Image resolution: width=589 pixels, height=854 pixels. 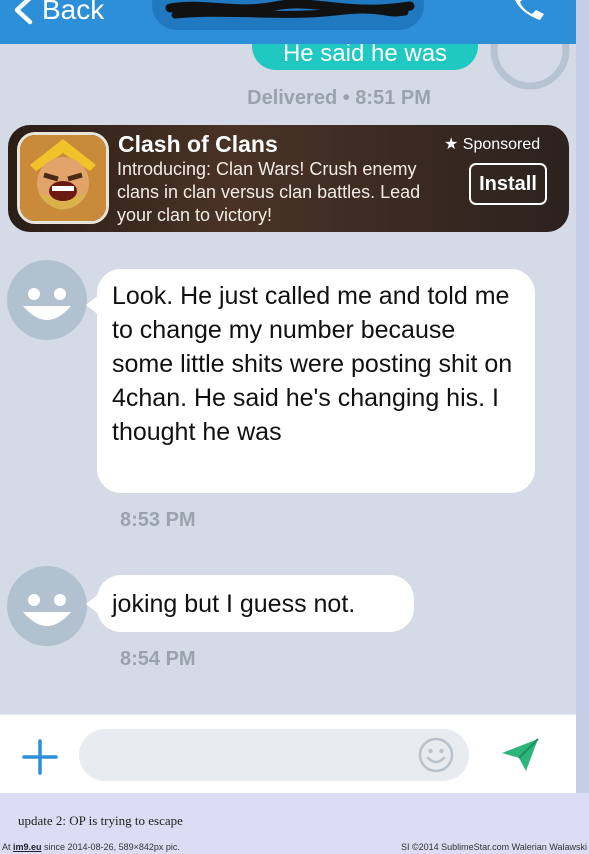 What do you see at coordinates (520, 755) in the screenshot?
I see `send-icon` at bounding box center [520, 755].